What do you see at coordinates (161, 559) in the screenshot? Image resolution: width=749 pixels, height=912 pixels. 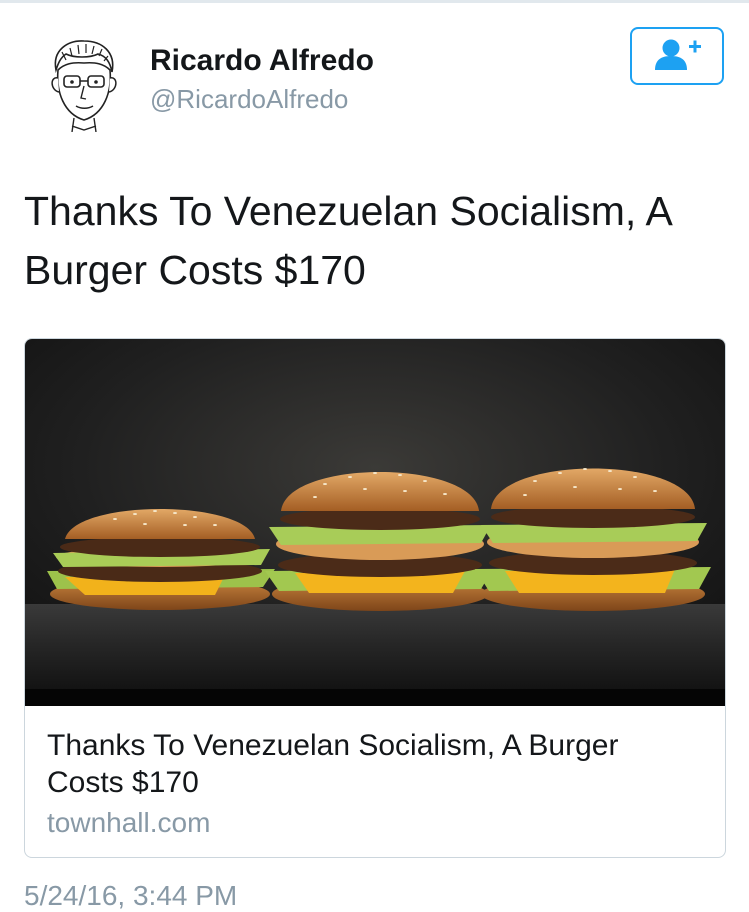 I see `burger-small` at bounding box center [161, 559].